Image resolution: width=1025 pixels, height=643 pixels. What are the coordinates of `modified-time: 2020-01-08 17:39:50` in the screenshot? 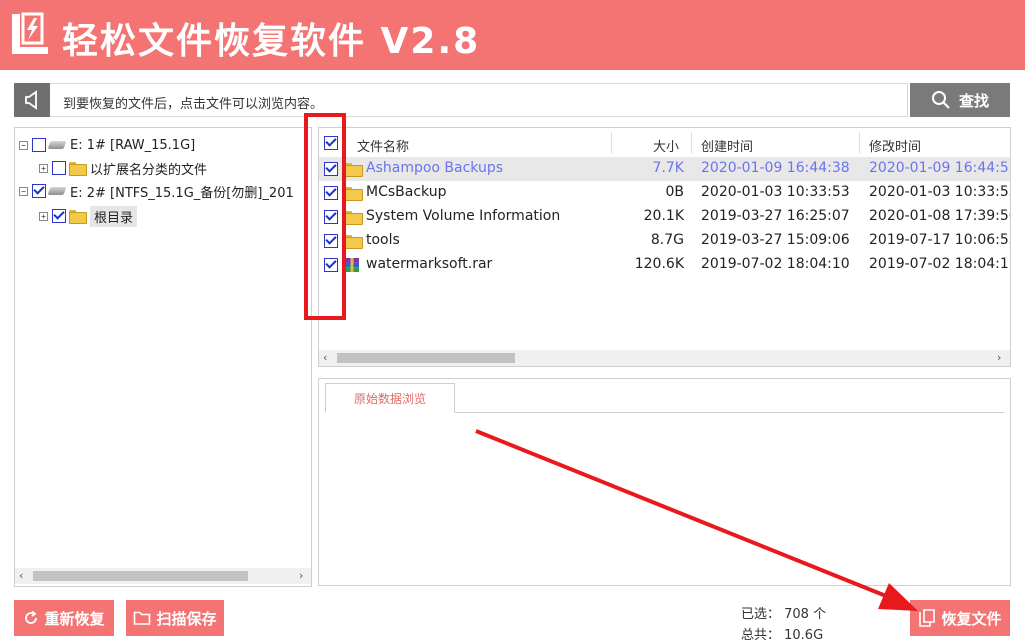 It's located at (940, 216).